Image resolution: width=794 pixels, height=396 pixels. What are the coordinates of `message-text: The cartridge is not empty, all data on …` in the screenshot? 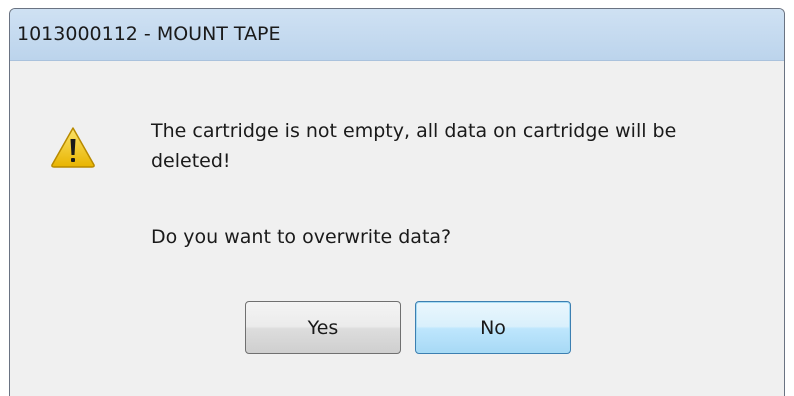 It's located at (414, 146).